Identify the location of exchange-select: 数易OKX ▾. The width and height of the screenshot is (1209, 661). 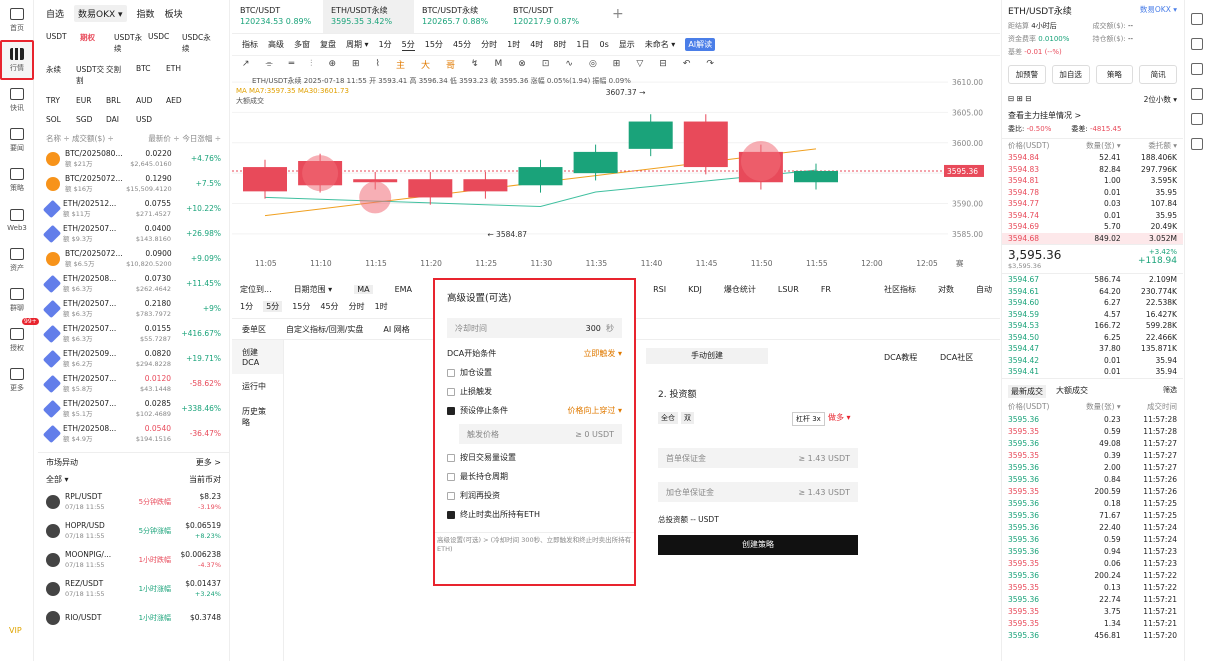
(1158, 10).